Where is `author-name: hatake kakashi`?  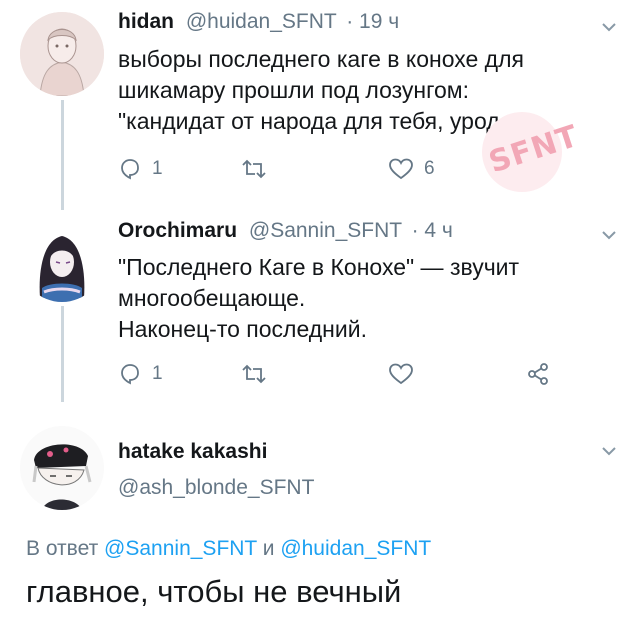
author-name: hatake kakashi is located at coordinates (192, 452).